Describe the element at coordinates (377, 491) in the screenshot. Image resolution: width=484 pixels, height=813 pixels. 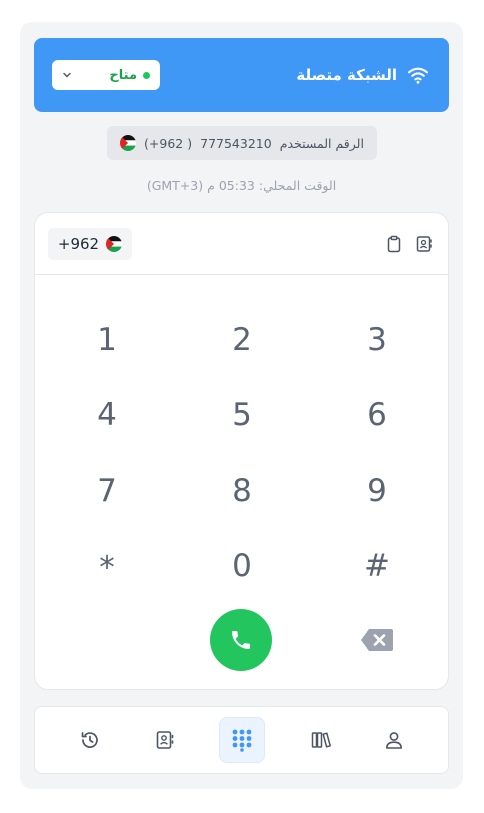
I see `key-9: 9` at that location.